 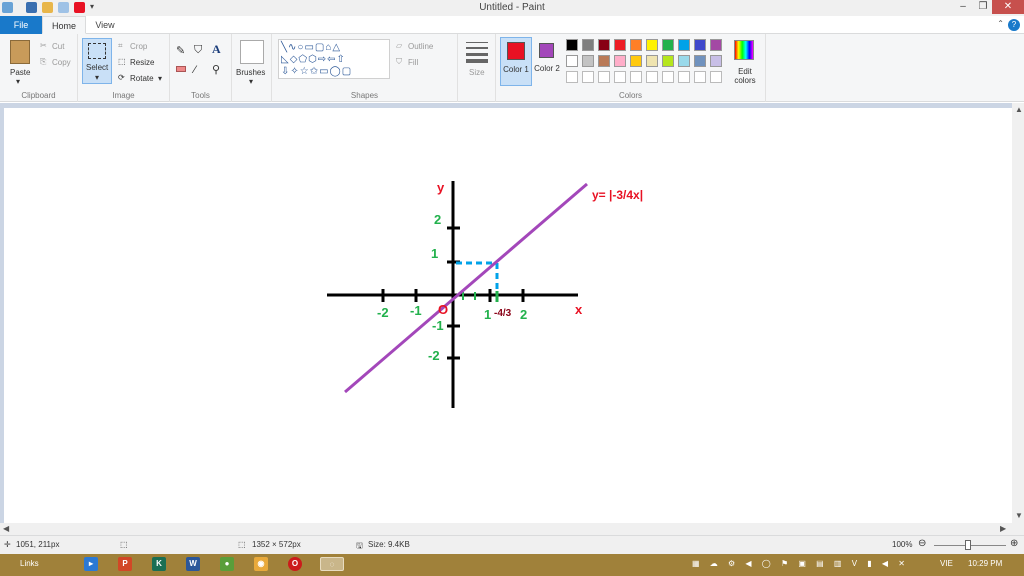 I want to click on vertical-scrollbar: ▲ ▼, so click(x=1018, y=313).